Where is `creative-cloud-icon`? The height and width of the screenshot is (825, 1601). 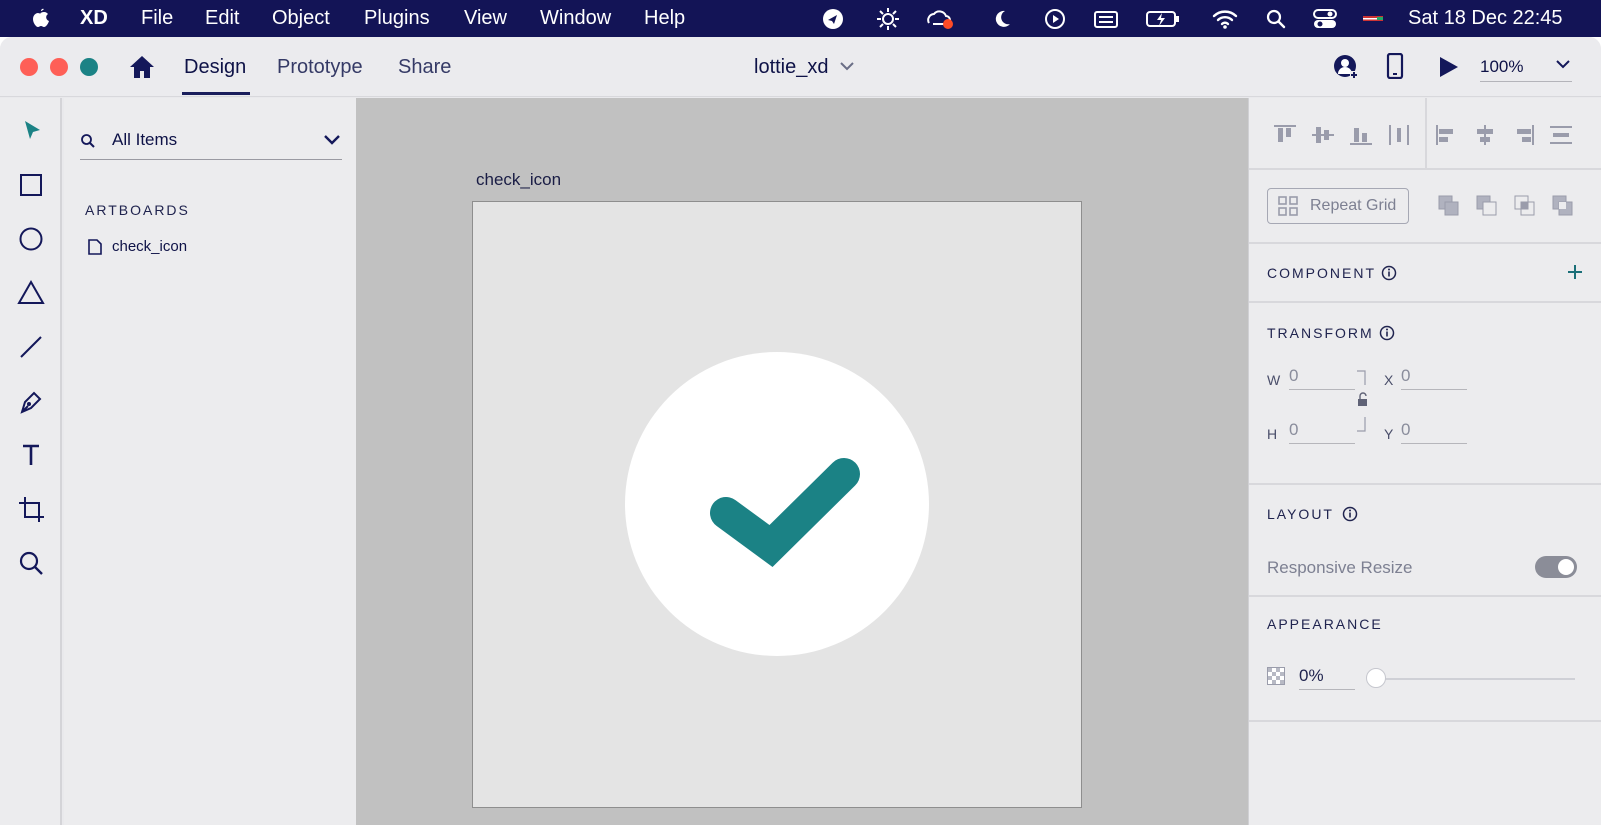 creative-cloud-icon is located at coordinates (940, 19).